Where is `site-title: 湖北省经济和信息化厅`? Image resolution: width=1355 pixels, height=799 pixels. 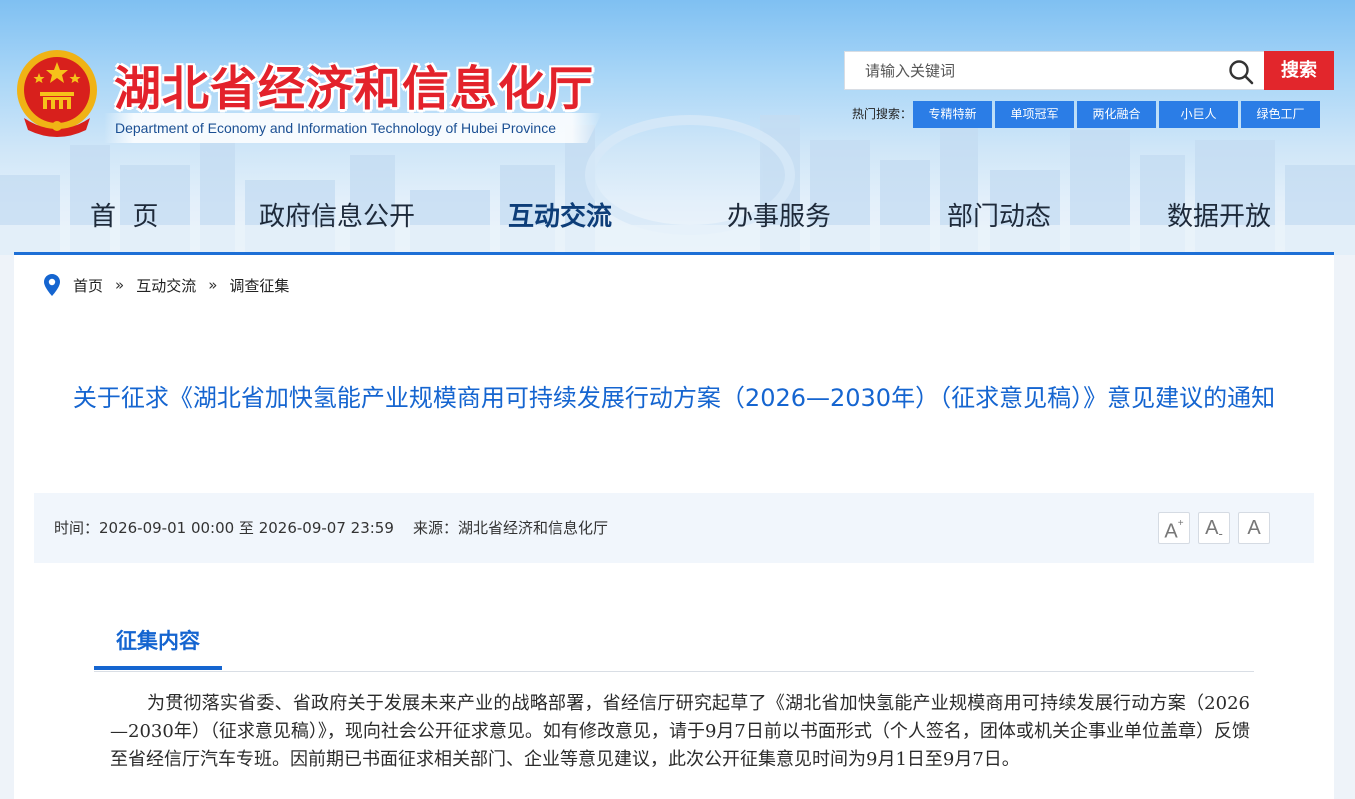
site-title: 湖北省经济和信息化厅 is located at coordinates (354, 89).